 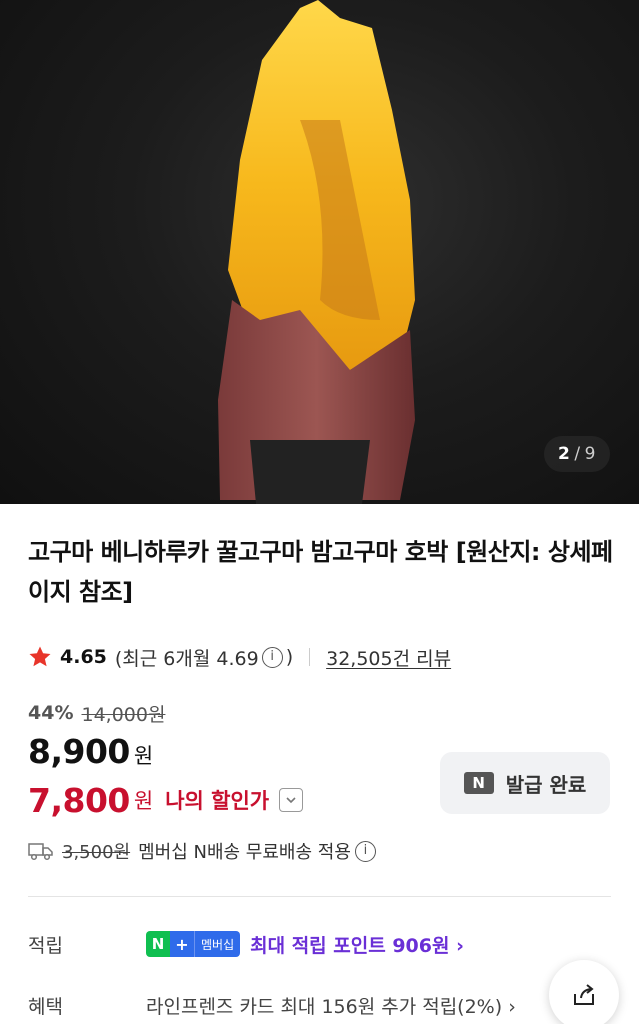 I want to click on naver-coupon-icon: N, so click(x=478, y=783).